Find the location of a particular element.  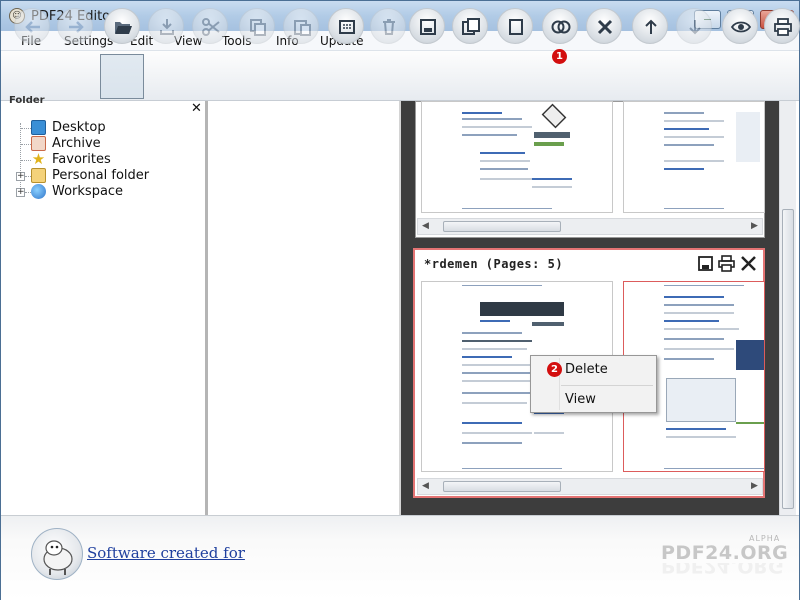

save-button is located at coordinates (427, 26).